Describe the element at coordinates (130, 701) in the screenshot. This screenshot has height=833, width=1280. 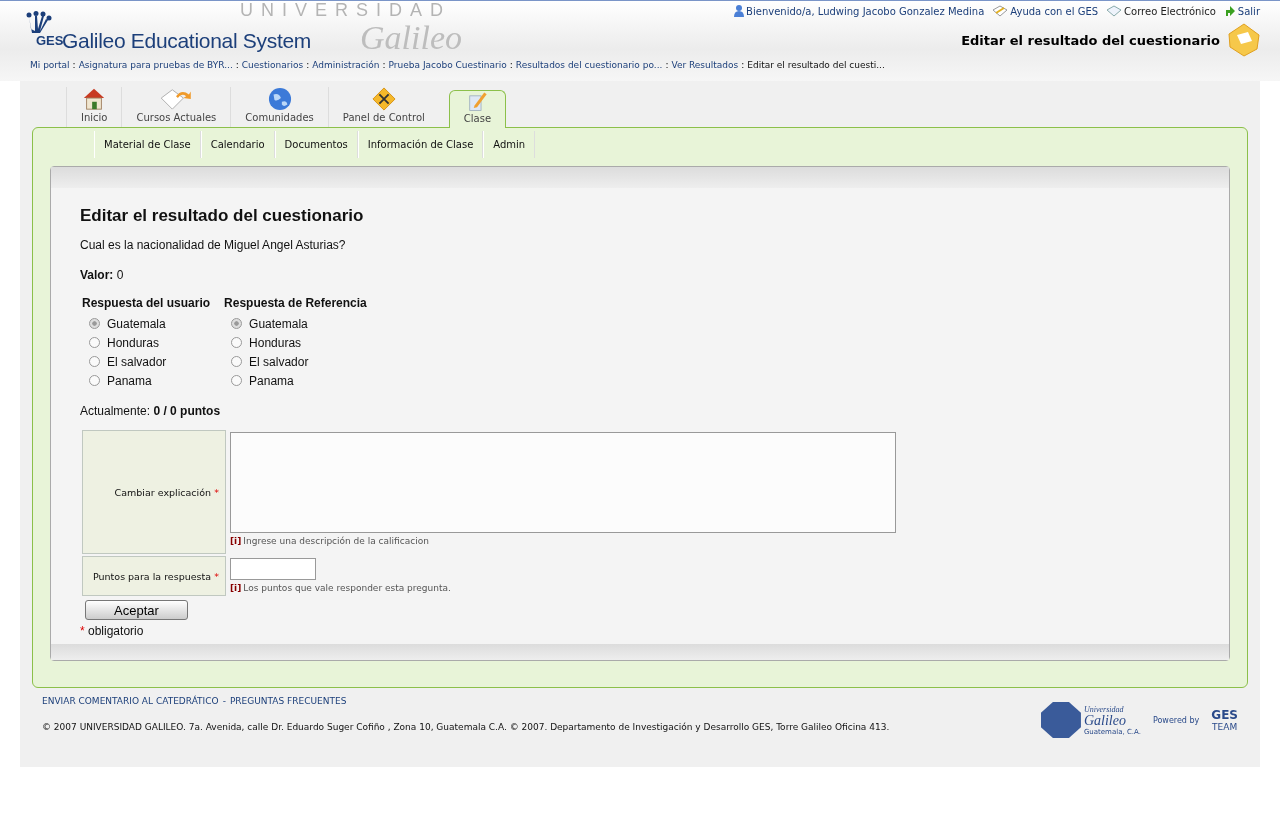
I see `footer-link: ENVIAR COMENTARIO AL CATEDRÁTICO` at that location.